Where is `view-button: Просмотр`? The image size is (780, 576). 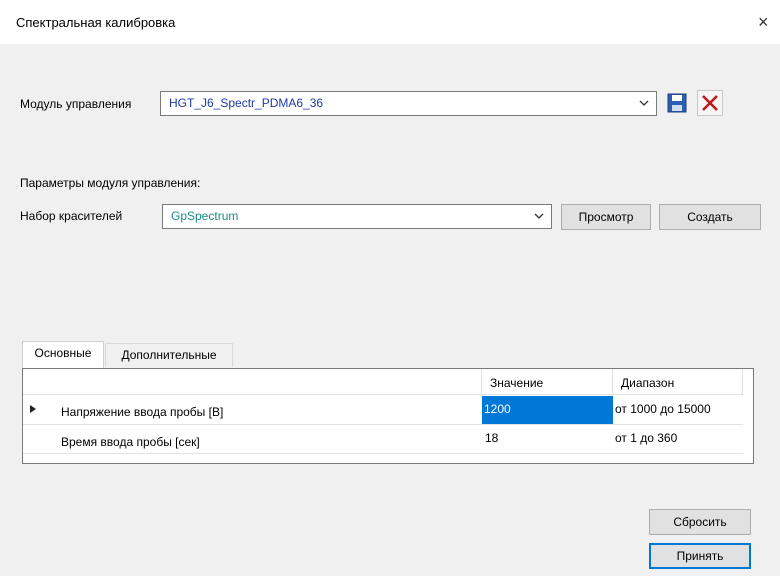
view-button: Просмотр is located at coordinates (606, 217).